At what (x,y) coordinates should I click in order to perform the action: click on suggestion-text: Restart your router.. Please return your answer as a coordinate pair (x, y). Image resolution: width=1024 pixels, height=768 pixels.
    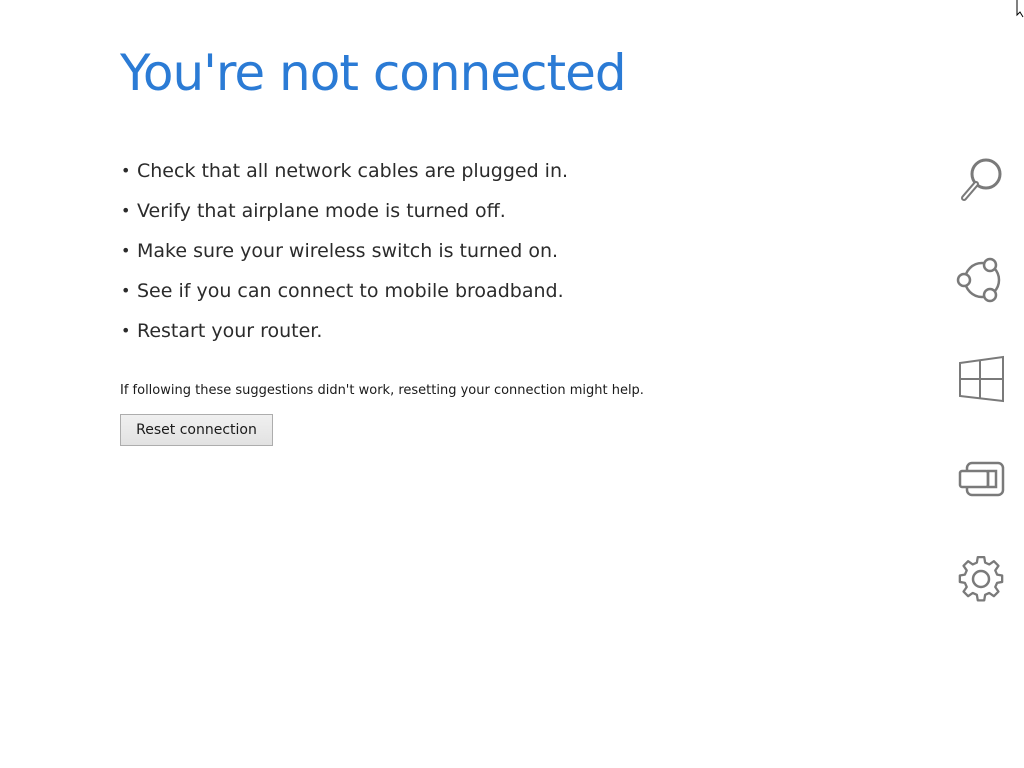
    Looking at the image, I should click on (230, 331).